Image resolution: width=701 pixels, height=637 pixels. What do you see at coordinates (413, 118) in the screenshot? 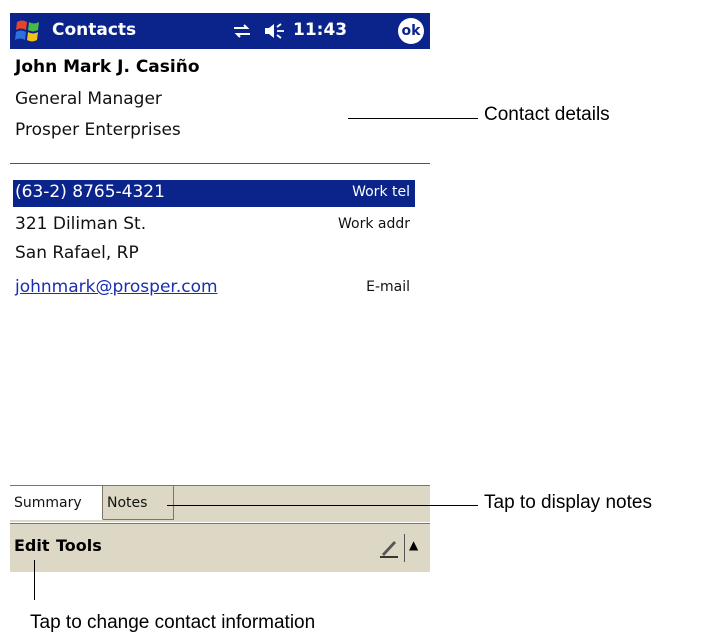
I see `callout-line-details` at bounding box center [413, 118].